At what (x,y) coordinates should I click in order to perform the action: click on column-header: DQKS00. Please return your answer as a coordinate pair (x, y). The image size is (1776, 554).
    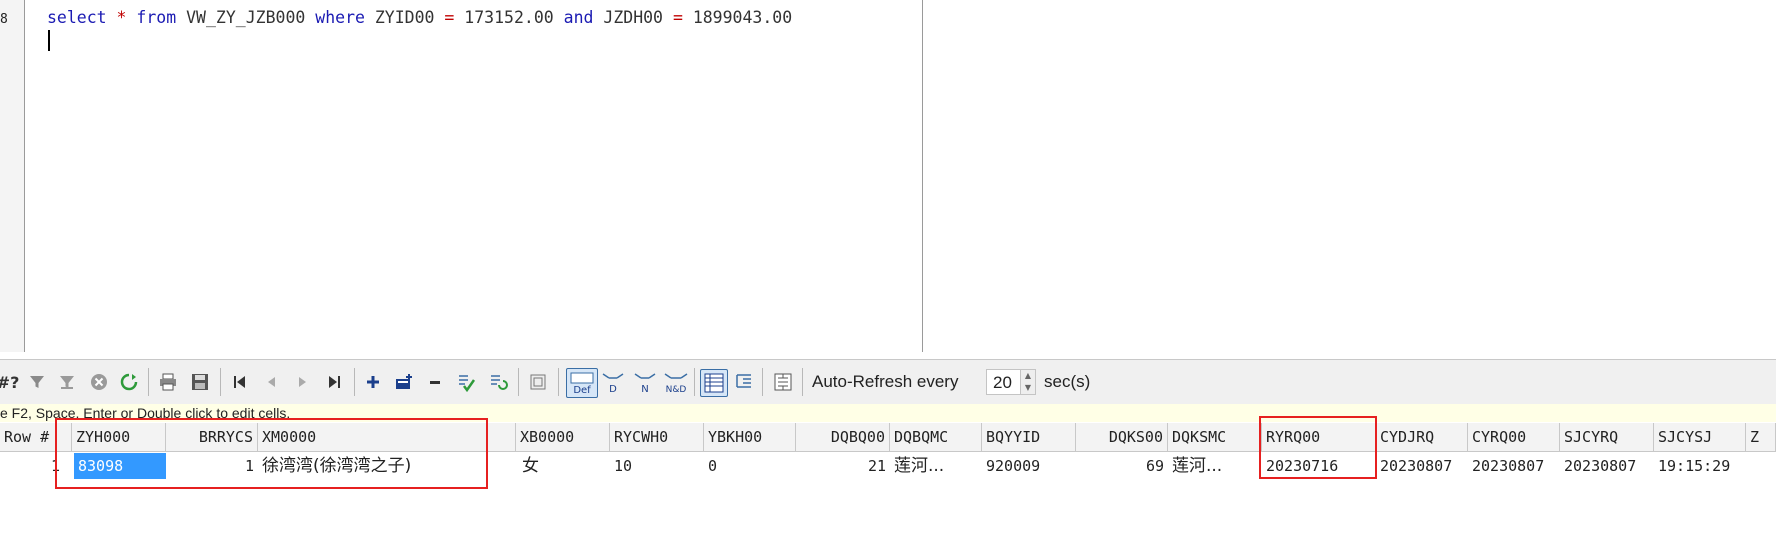
    Looking at the image, I should click on (1122, 437).